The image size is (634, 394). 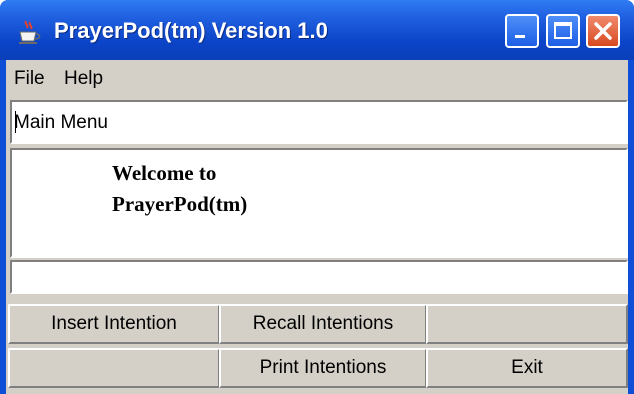 I want to click on close-icon, so click(x=603, y=31).